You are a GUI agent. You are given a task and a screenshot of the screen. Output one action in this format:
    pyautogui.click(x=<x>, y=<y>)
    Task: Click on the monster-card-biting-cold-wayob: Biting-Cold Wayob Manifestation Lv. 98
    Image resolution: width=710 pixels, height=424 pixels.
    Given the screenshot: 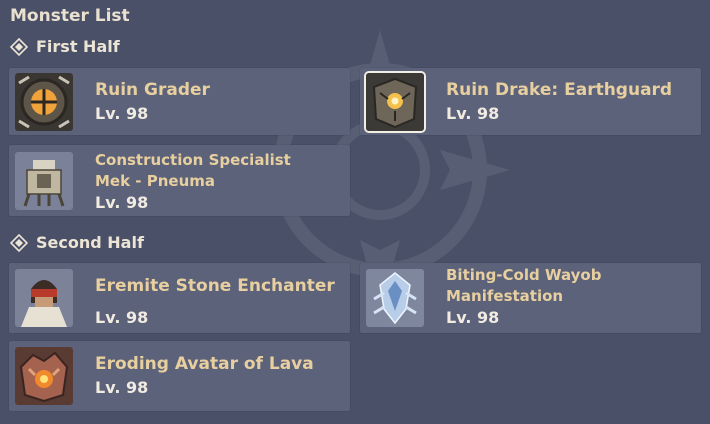 What is the action you would take?
    pyautogui.click(x=530, y=298)
    